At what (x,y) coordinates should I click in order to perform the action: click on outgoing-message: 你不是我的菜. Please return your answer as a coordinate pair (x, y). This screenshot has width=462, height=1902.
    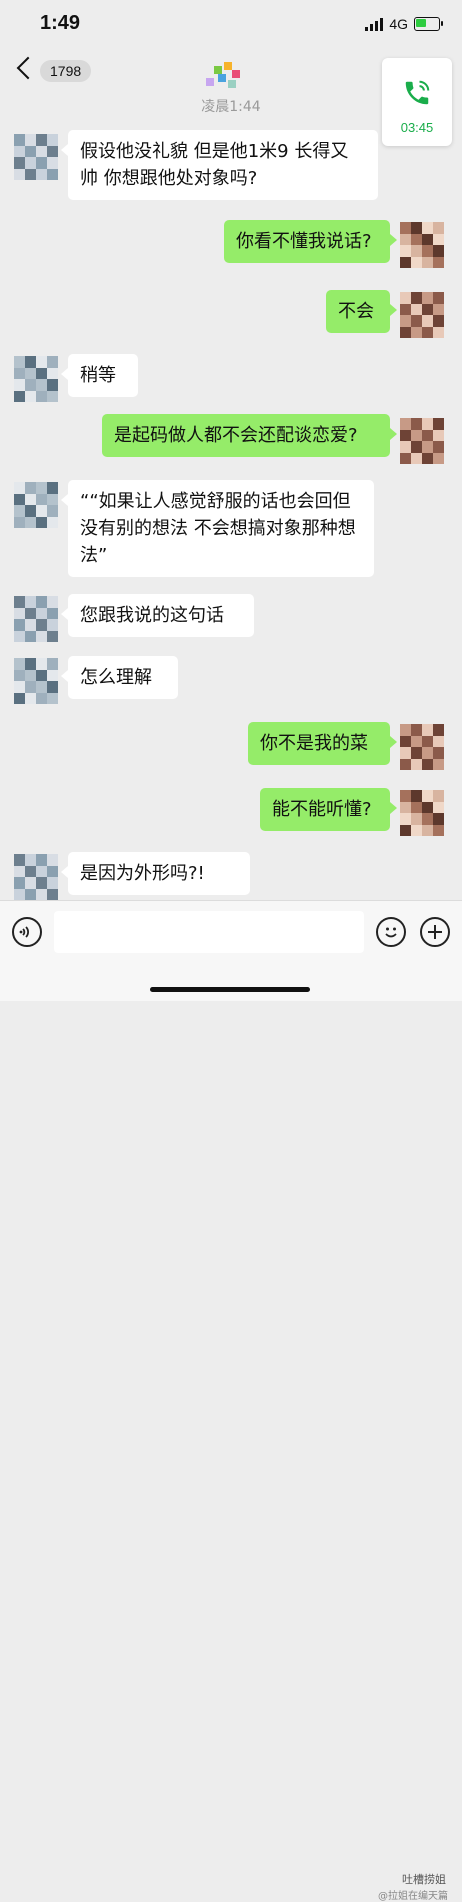
    Looking at the image, I should click on (322, 743).